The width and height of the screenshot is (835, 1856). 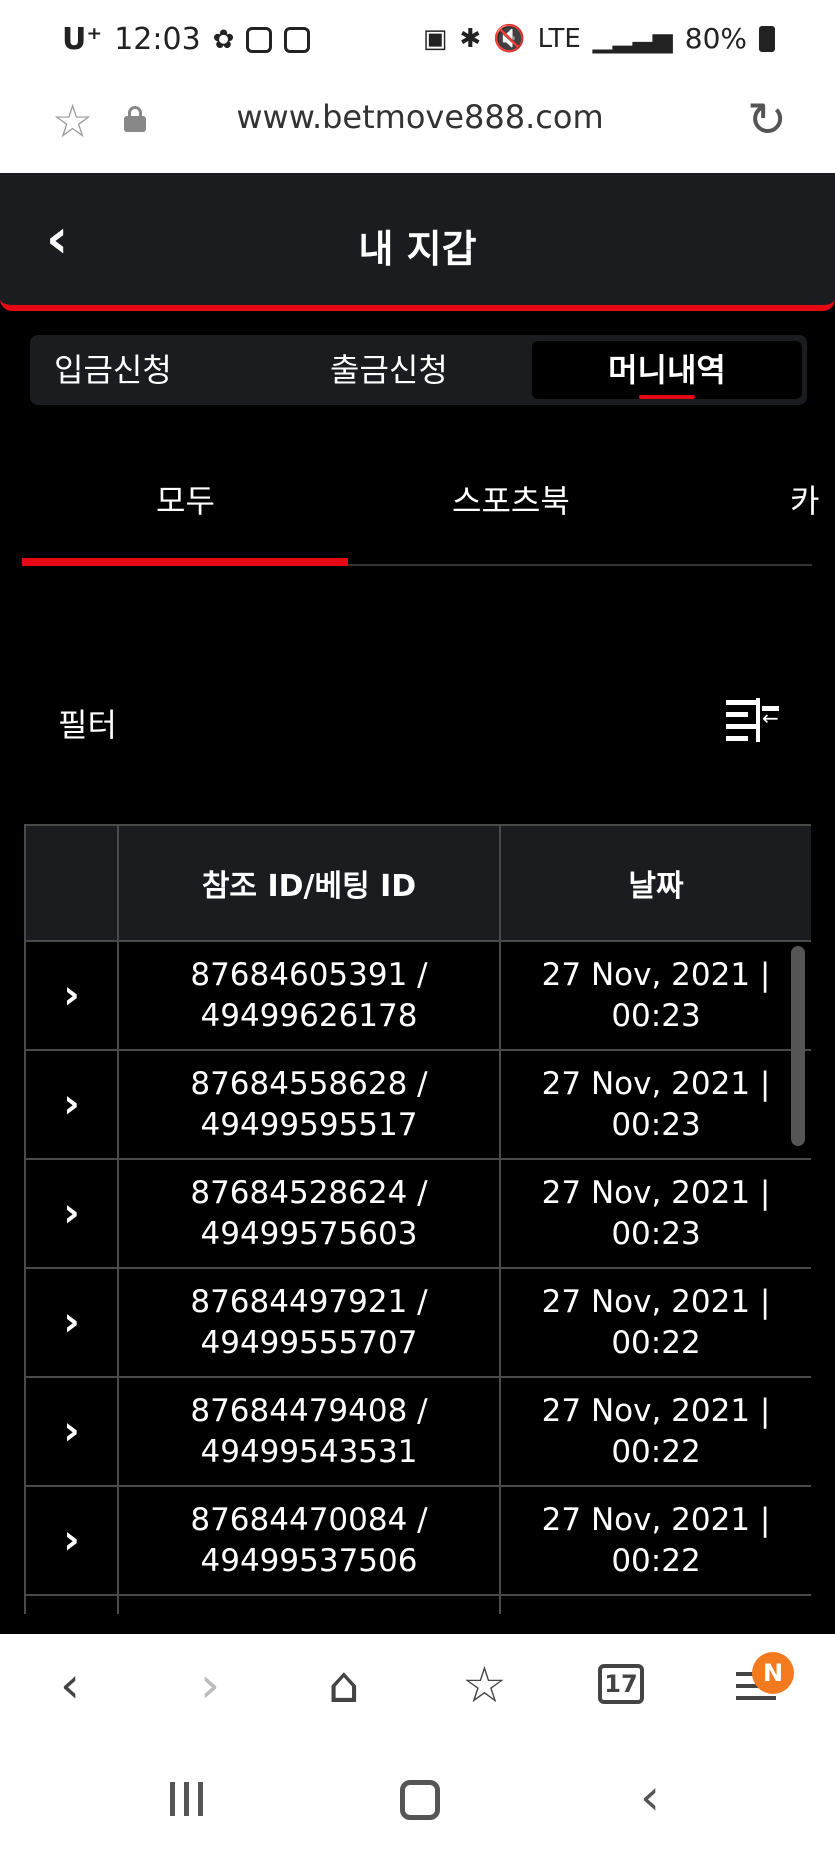 What do you see at coordinates (87, 725) in the screenshot?
I see `filter-label: 필터` at bounding box center [87, 725].